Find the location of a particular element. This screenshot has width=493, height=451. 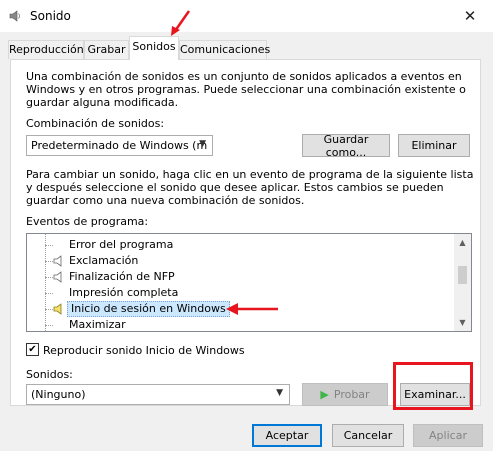

tree-line is located at coordinates (45, 282).